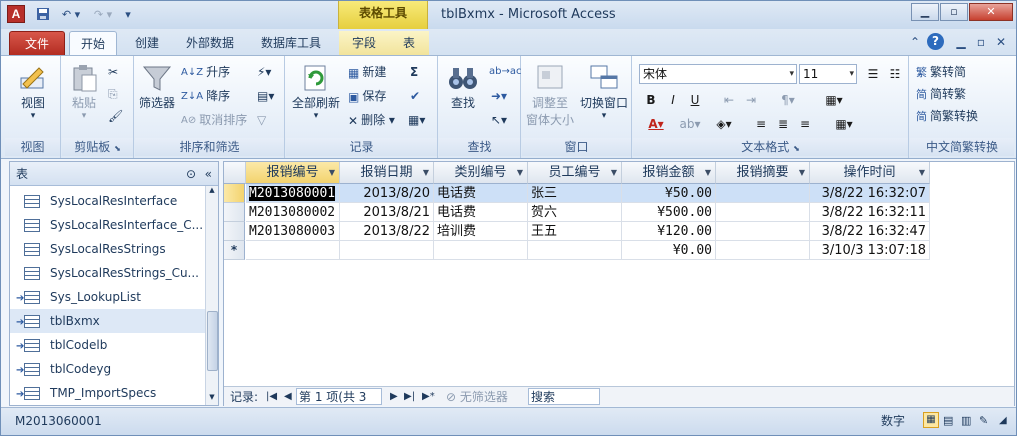 The height and width of the screenshot is (436, 1017). I want to click on column-header: 报销编号 ▼, so click(293, 173).